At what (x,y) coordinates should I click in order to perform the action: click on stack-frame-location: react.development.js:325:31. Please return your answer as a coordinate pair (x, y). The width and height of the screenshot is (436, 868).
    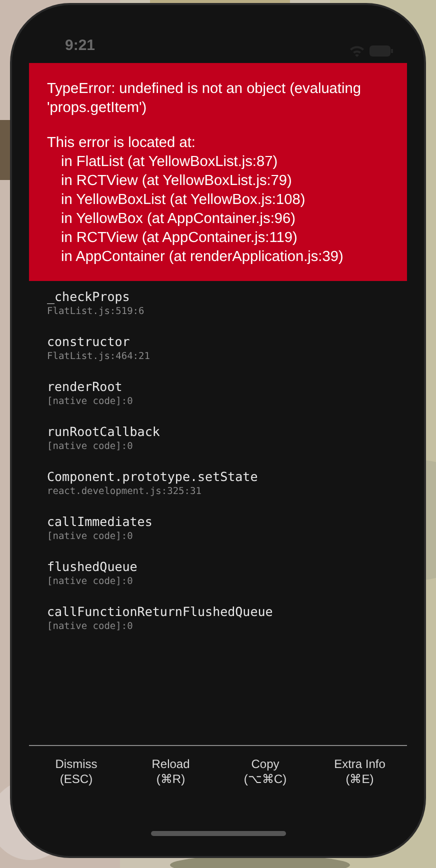
    Looking at the image, I should click on (124, 491).